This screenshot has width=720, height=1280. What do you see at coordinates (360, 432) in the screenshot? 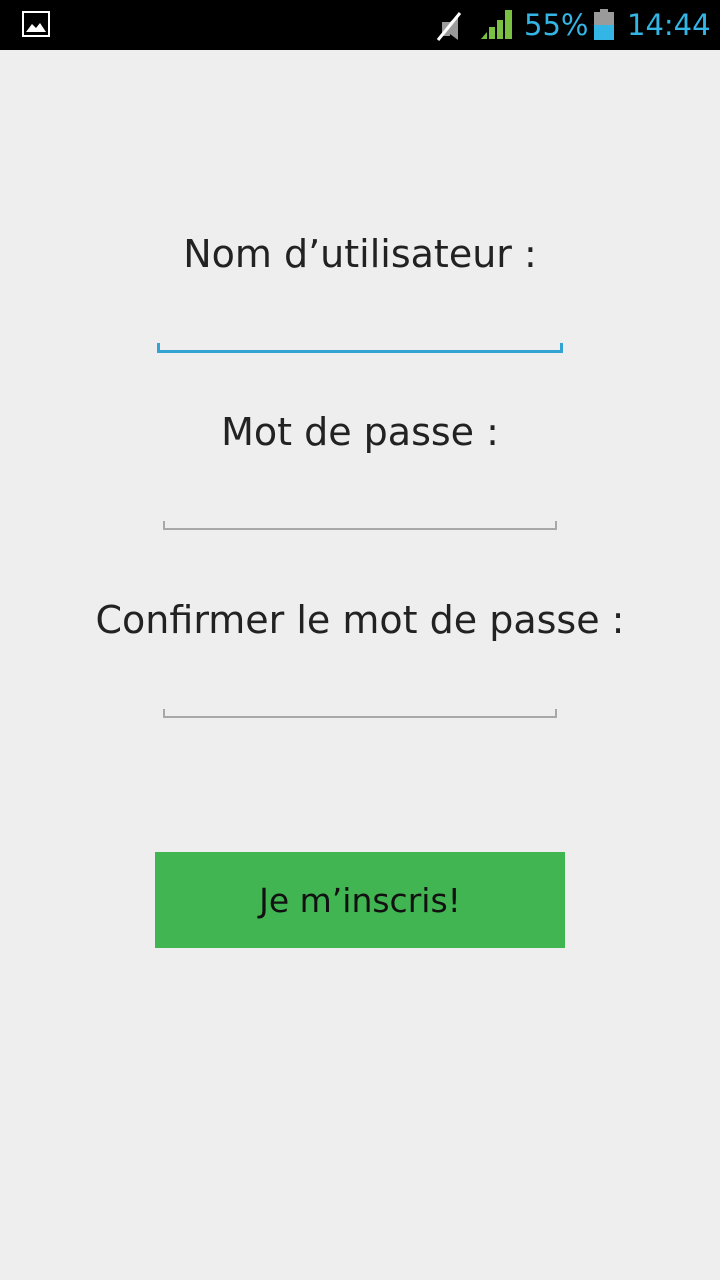
I see `password-label: Mot de passe :` at bounding box center [360, 432].